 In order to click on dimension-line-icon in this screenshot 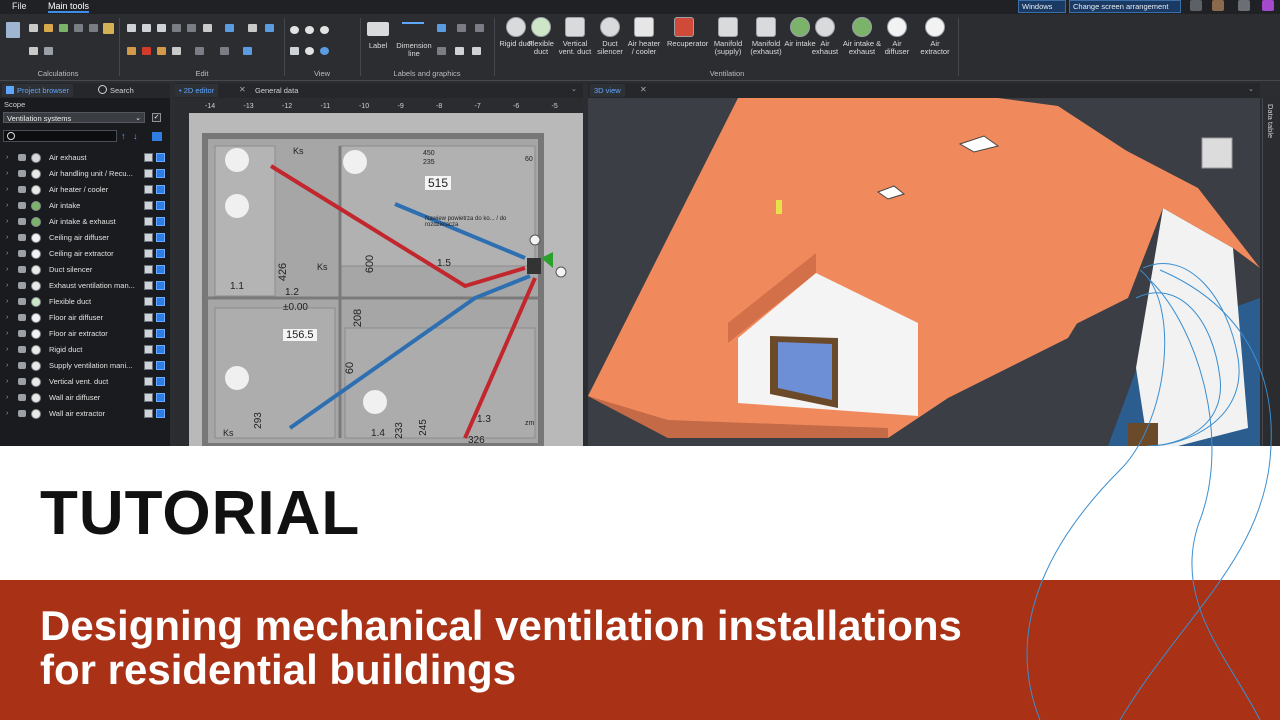, I will do `click(413, 29)`.